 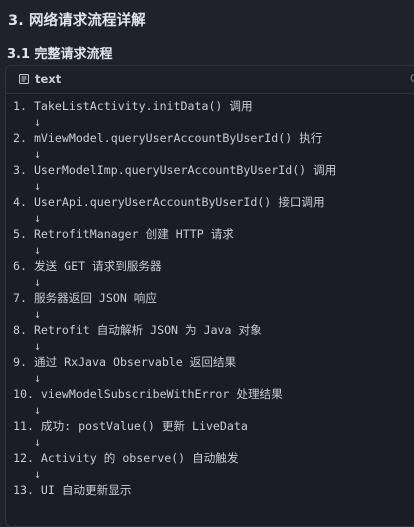 I want to click on code-line: 11. 成功: postValue() 更新 LiveData, so click(x=130, y=426).